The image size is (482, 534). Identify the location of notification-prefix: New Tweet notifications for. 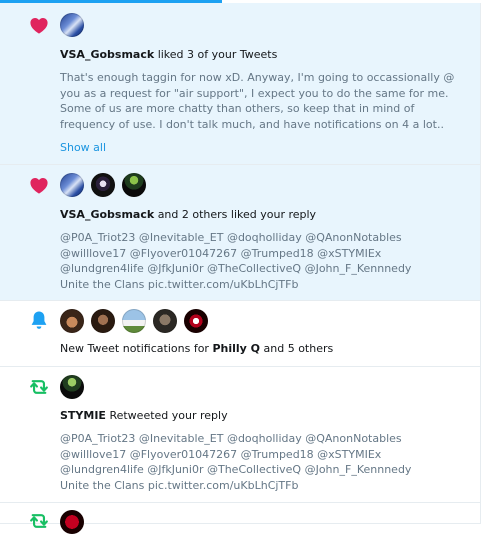
(134, 348).